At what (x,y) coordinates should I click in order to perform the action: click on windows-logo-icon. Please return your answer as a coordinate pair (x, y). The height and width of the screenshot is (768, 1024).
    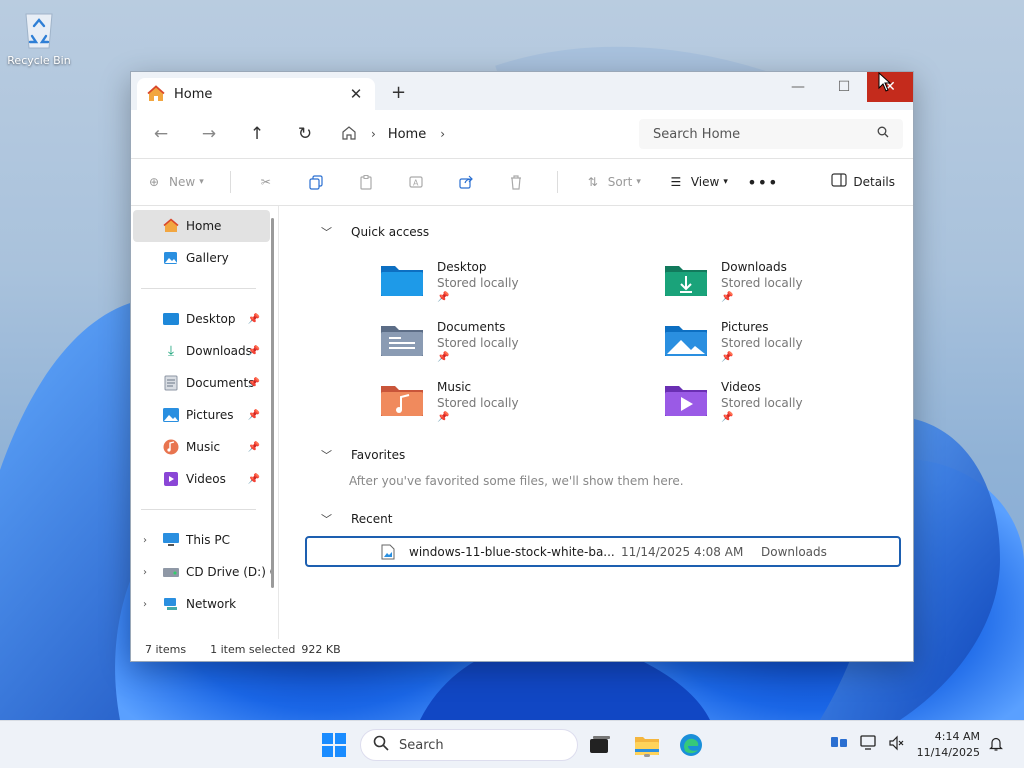
    Looking at the image, I should click on (334, 745).